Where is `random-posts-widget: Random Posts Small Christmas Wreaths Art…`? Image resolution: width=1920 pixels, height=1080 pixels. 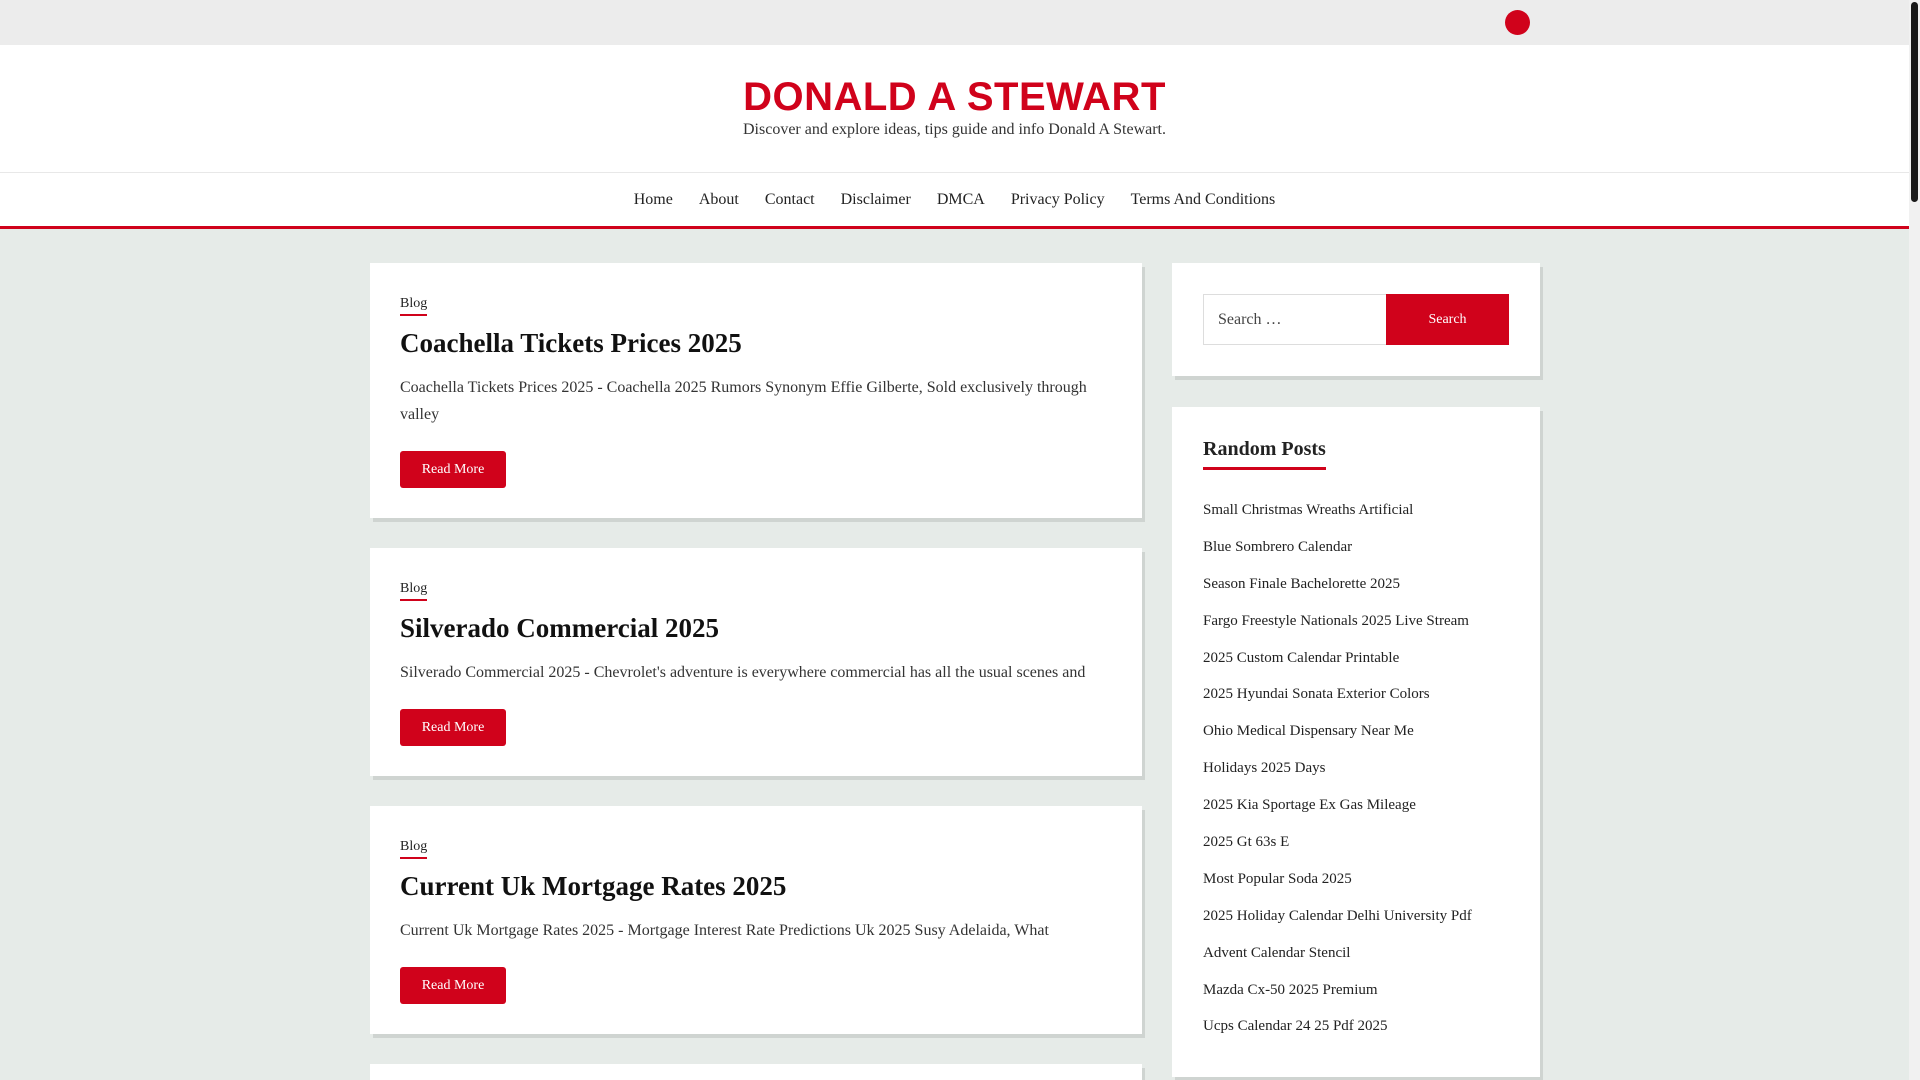
random-posts-widget: Random Posts Small Christmas Wreaths Art… is located at coordinates (1356, 742).